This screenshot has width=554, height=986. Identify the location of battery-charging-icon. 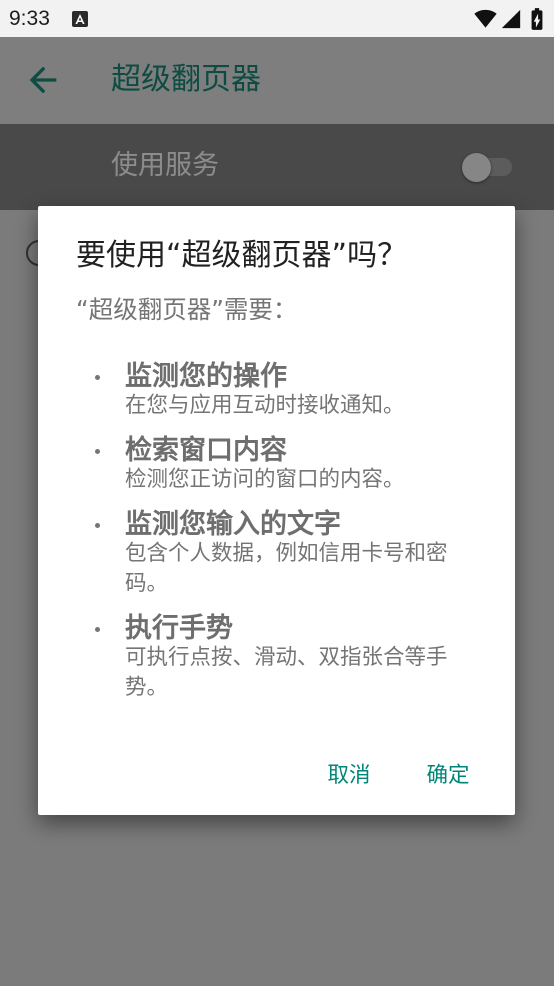
(537, 19).